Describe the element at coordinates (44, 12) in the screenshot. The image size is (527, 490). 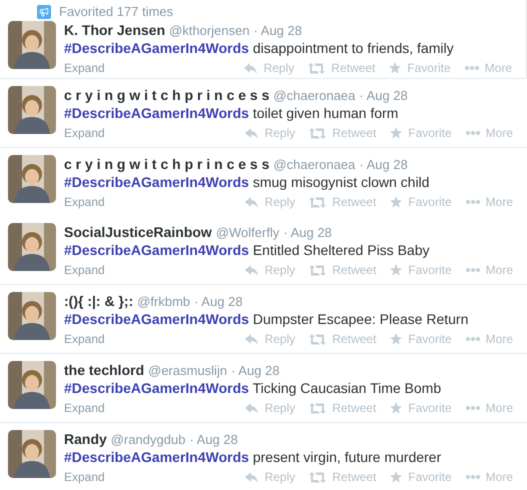
I see `megaphone-icon` at that location.